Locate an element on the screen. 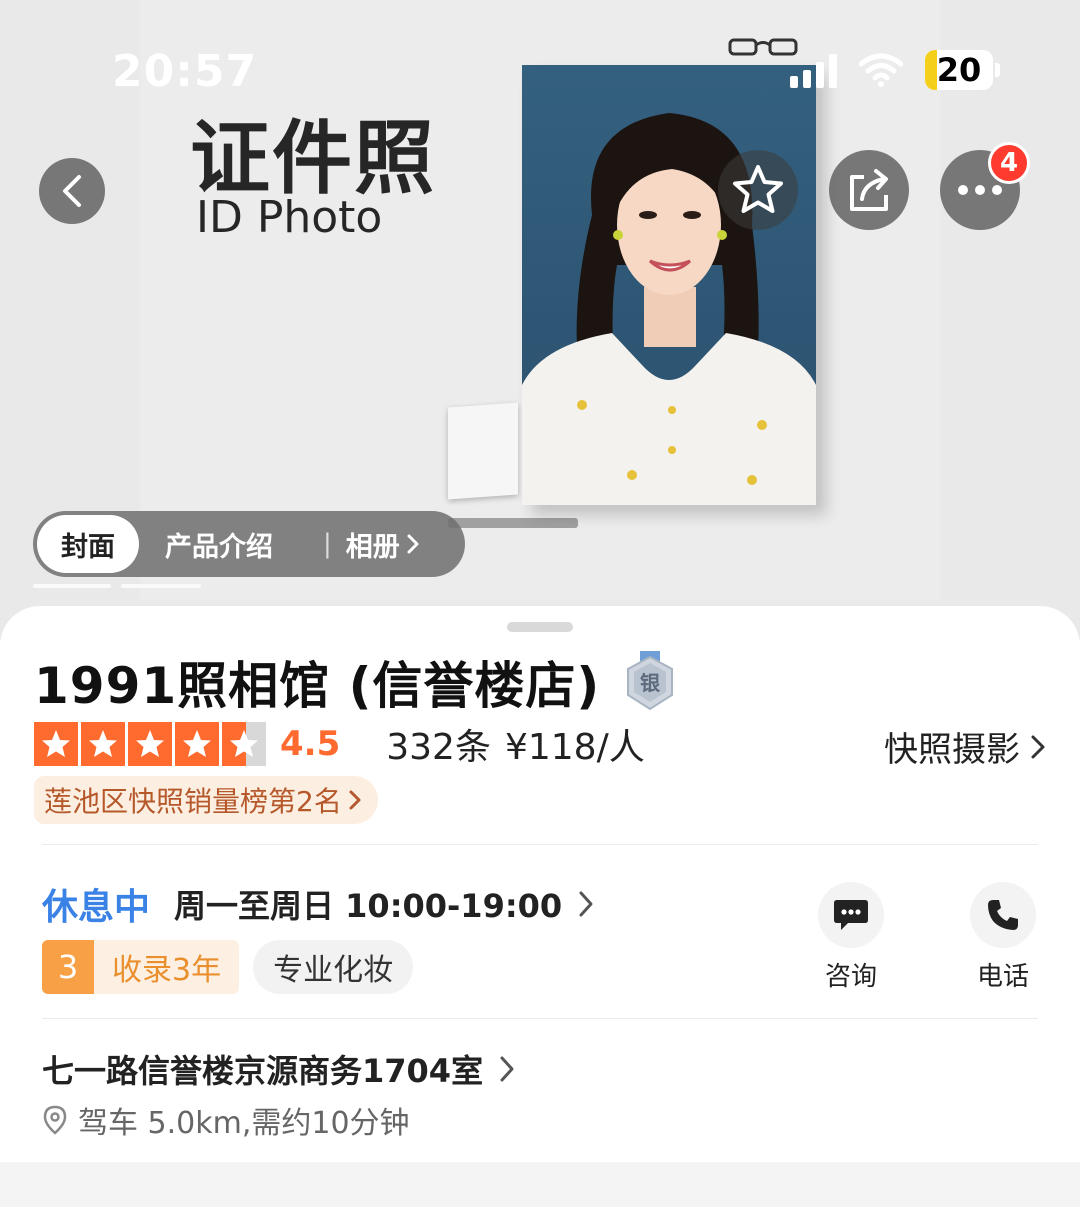 This screenshot has height=1207, width=1080. shop-tags: 3 收录3年 专业化妆 is located at coordinates (228, 967).